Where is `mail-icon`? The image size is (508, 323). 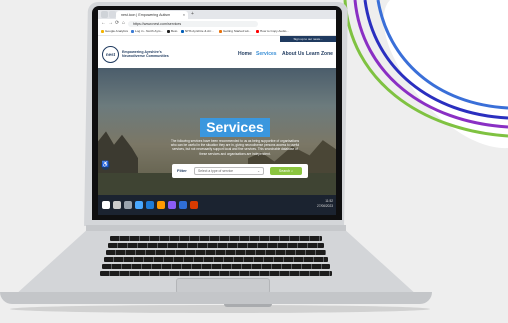
mail-icon is located at coordinates (183, 205).